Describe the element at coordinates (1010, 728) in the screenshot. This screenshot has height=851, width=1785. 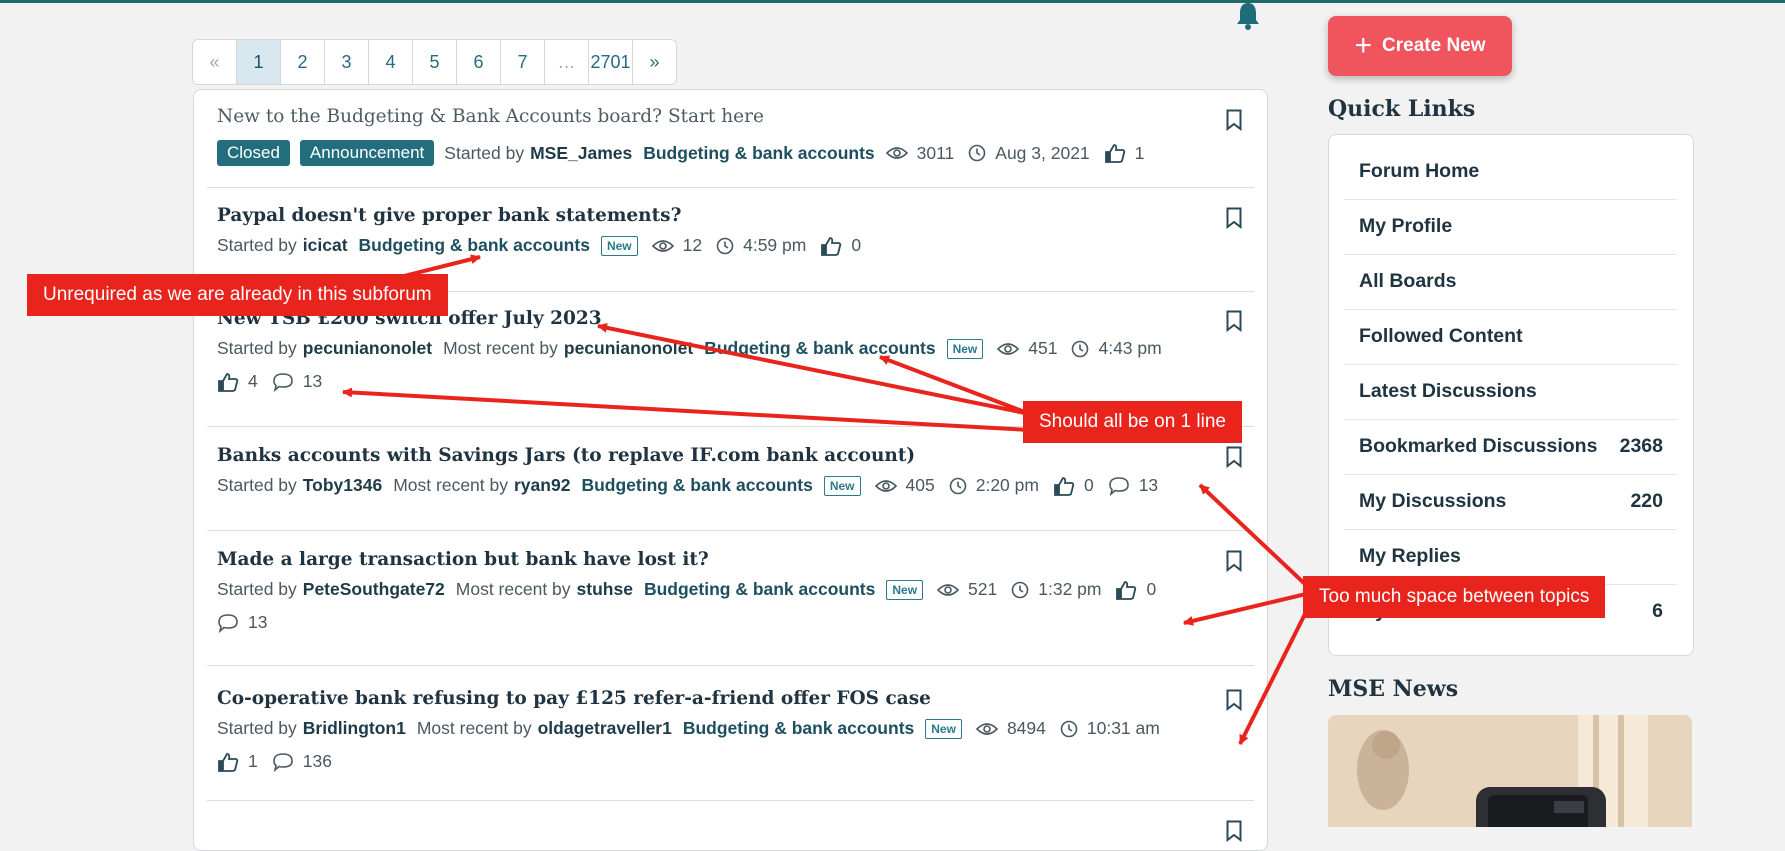
I see `views-stat: 8494` at that location.